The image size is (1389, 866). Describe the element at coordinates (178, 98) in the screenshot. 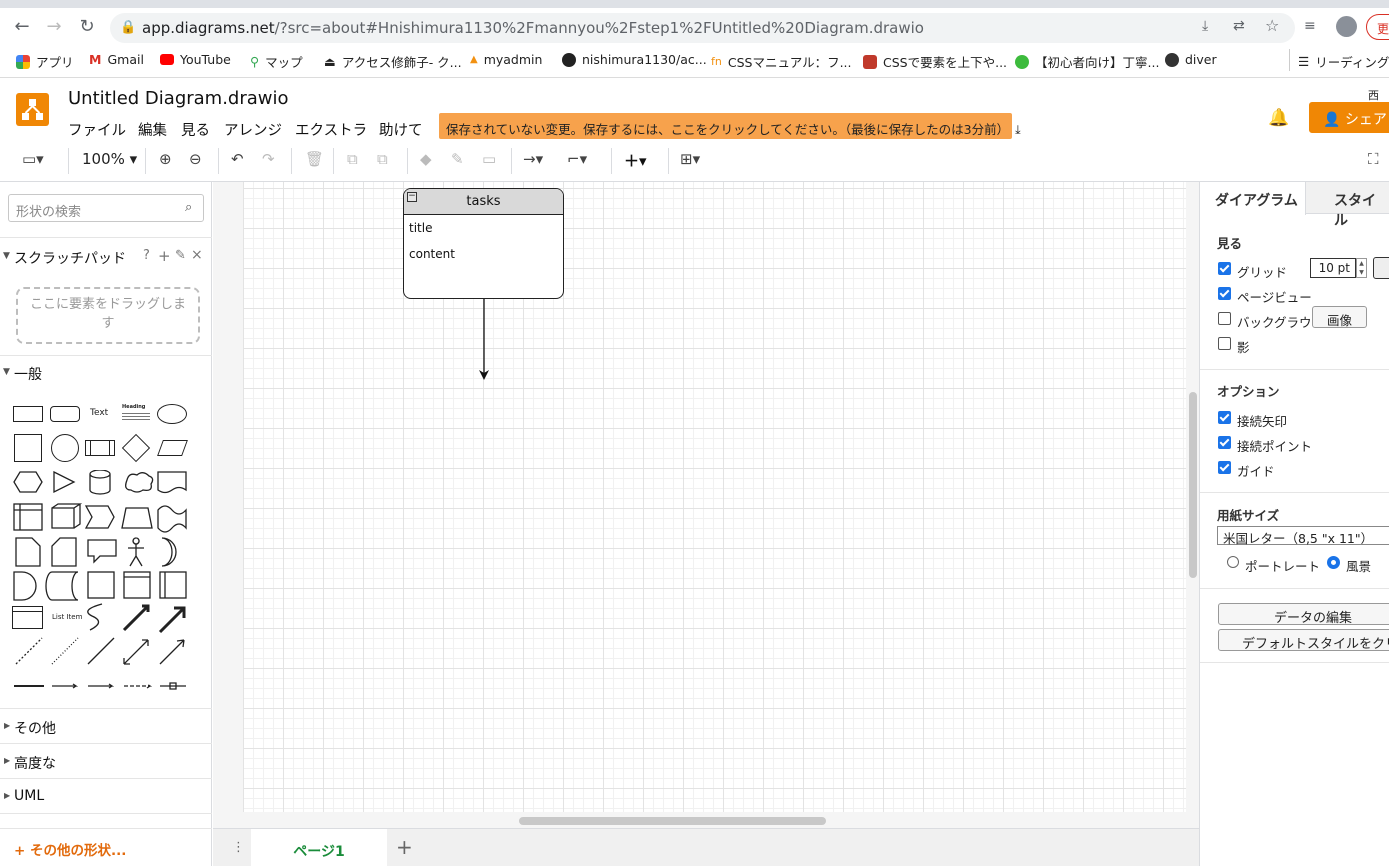

I see `document-title: Untitled Diagram.drawio` at that location.